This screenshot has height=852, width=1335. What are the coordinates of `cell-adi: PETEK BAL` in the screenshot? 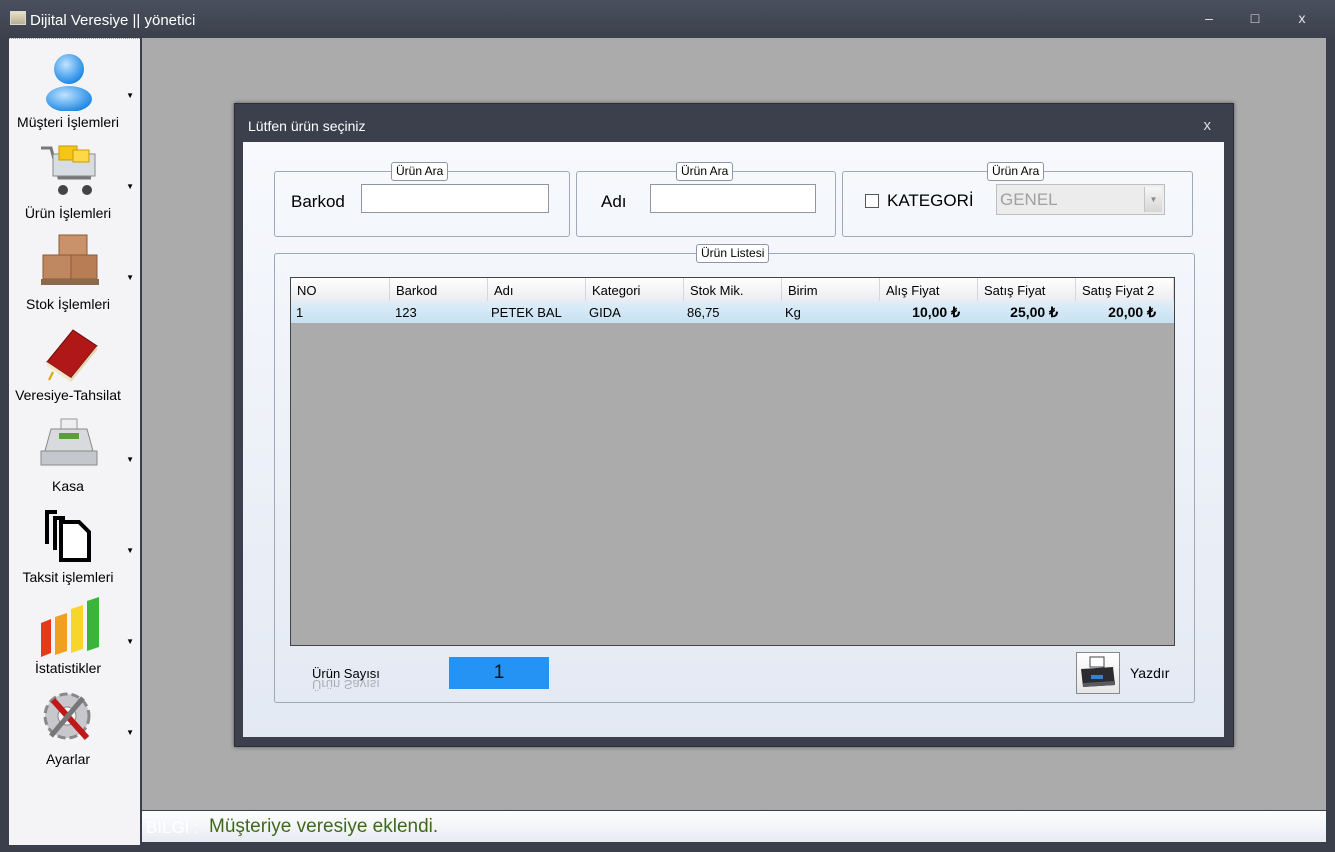 It's located at (526, 312).